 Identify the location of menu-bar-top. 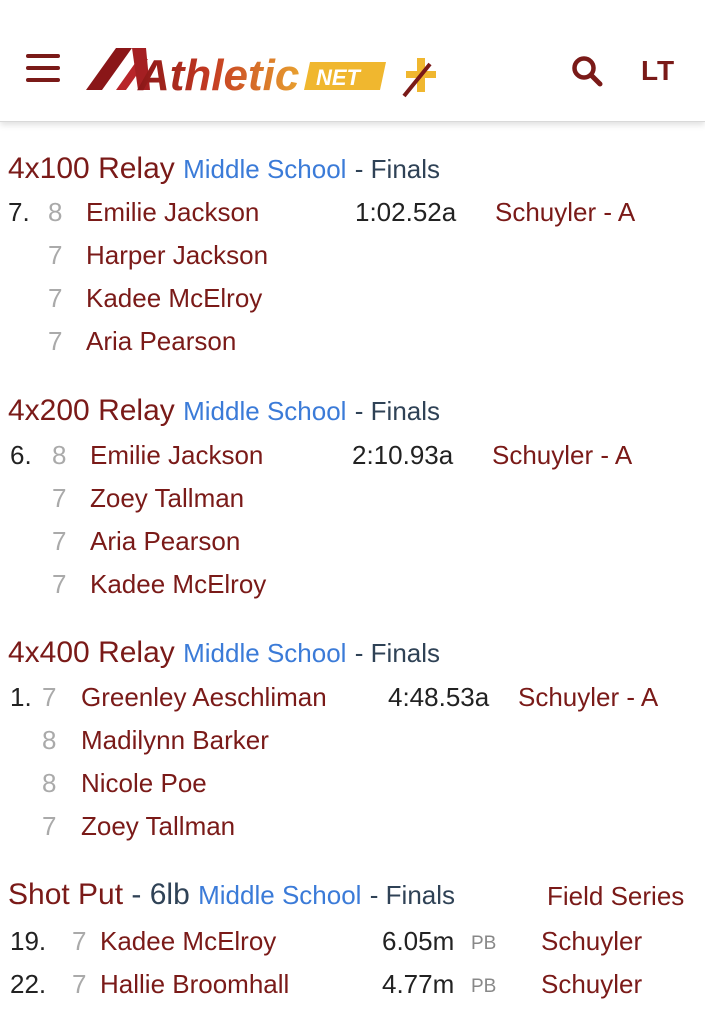
(43, 56).